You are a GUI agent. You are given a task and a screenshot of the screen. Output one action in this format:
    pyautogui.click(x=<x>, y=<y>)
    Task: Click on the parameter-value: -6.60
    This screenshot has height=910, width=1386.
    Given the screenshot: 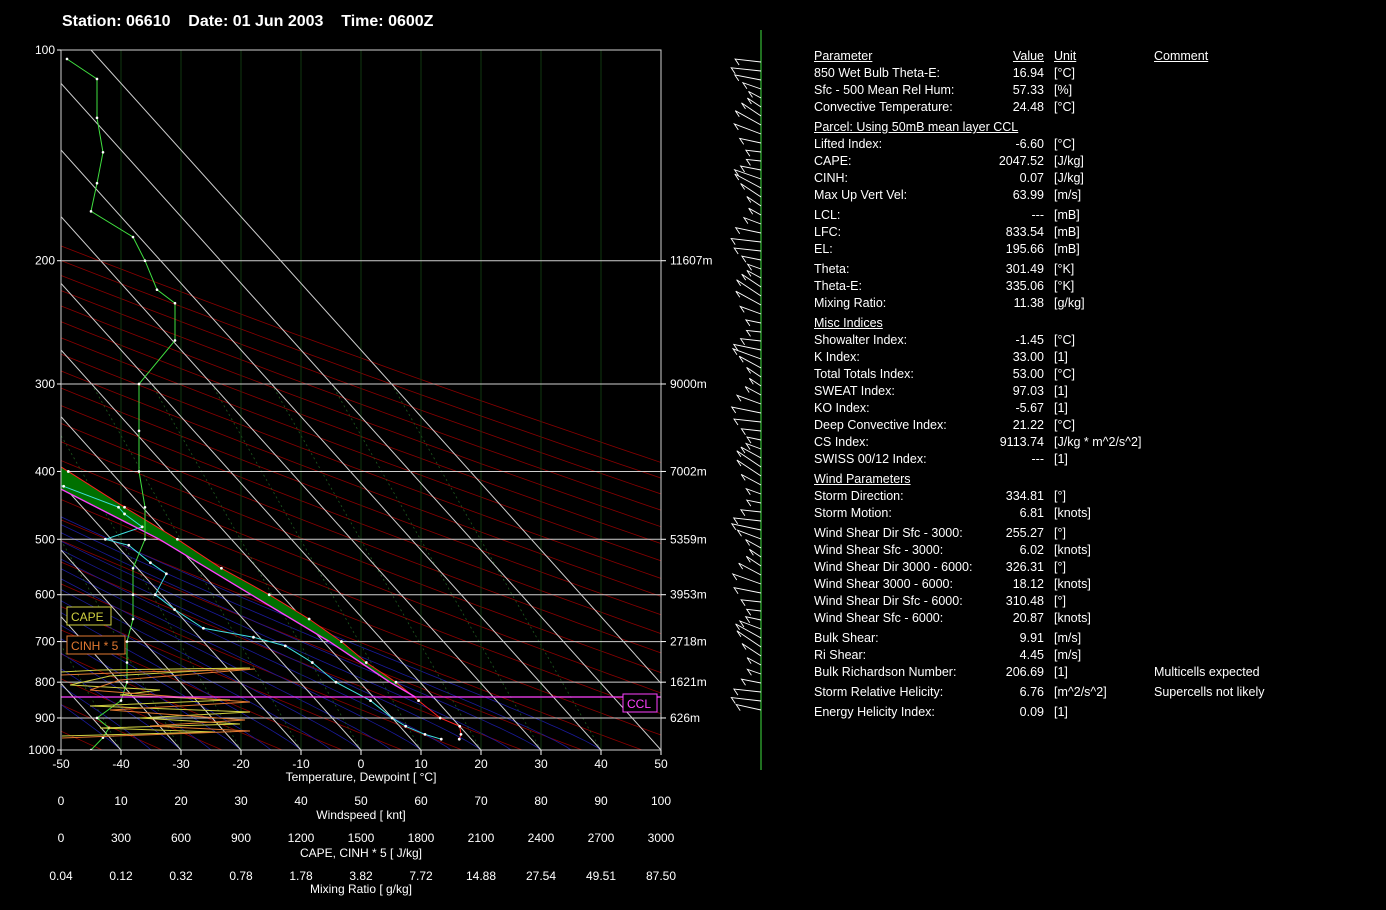 What is the action you would take?
    pyautogui.click(x=1030, y=144)
    